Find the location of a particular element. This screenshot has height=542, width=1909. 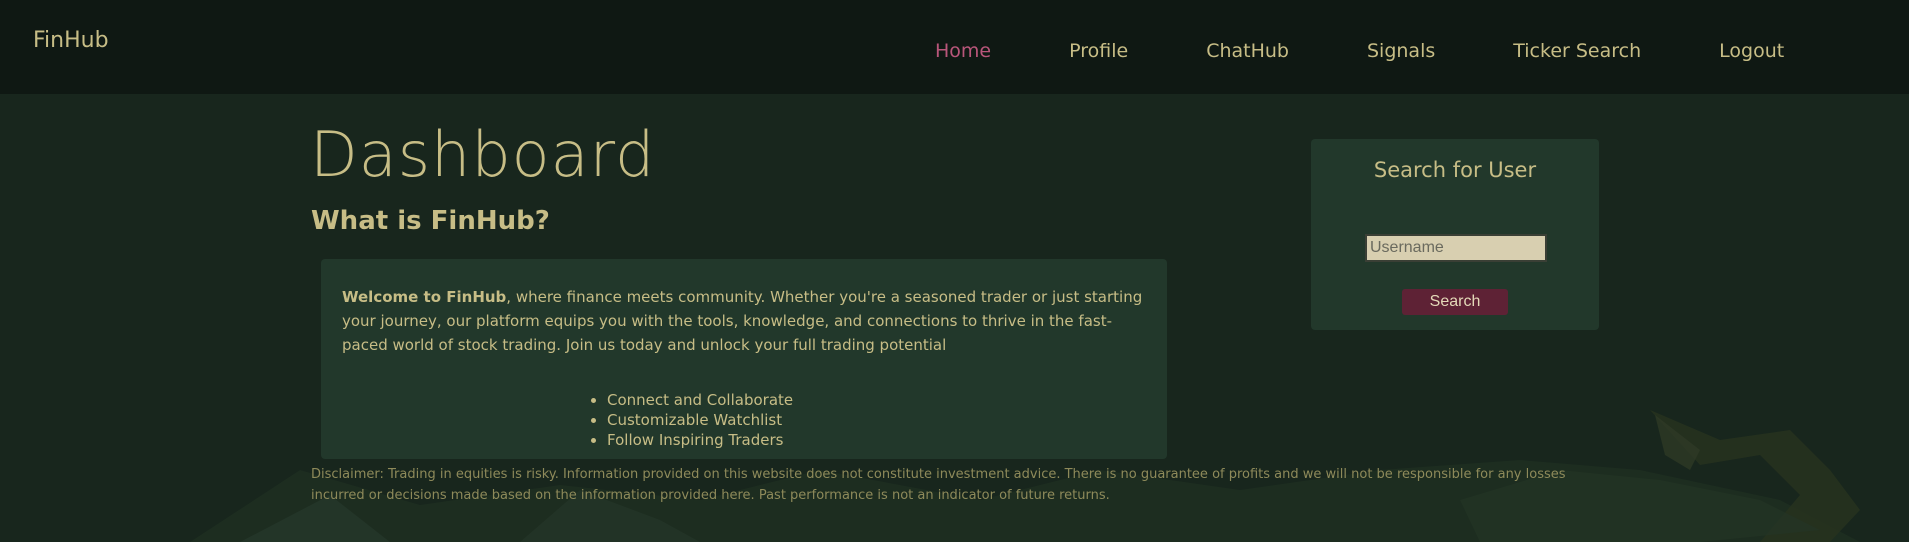

intro-bold: Welcome to FinHub is located at coordinates (424, 297).